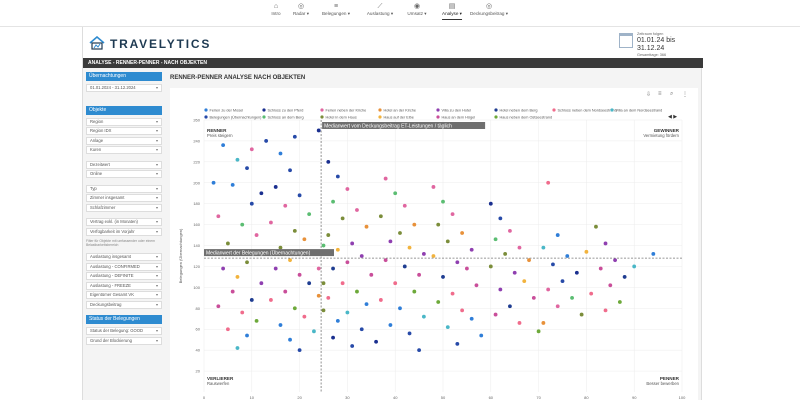 This screenshot has width=800, height=400. I want to click on x-tick-label: 50, so click(443, 397).